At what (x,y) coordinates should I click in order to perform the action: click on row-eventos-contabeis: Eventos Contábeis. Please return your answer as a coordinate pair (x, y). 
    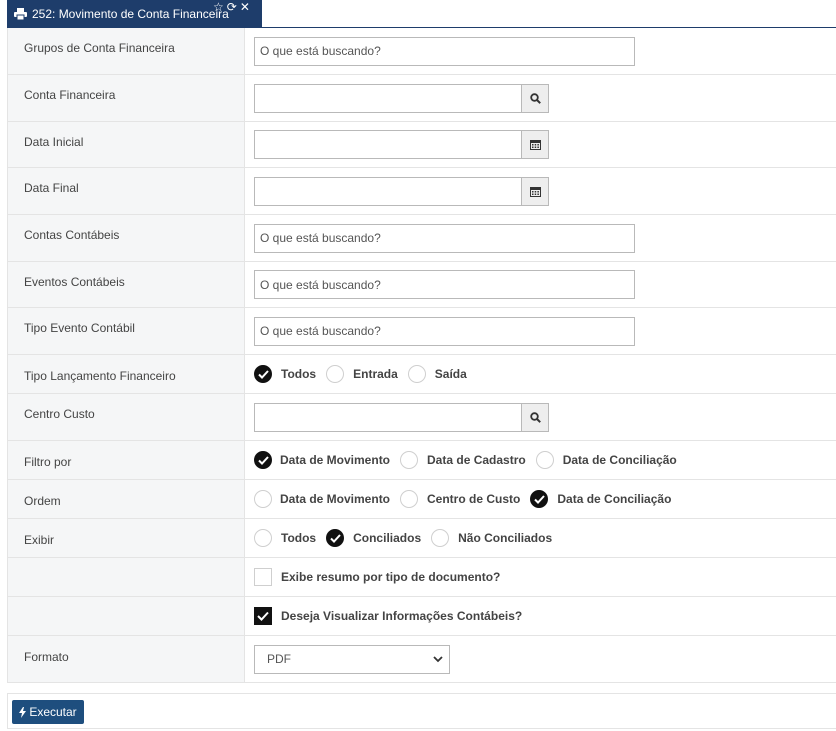
    Looking at the image, I should click on (422, 285).